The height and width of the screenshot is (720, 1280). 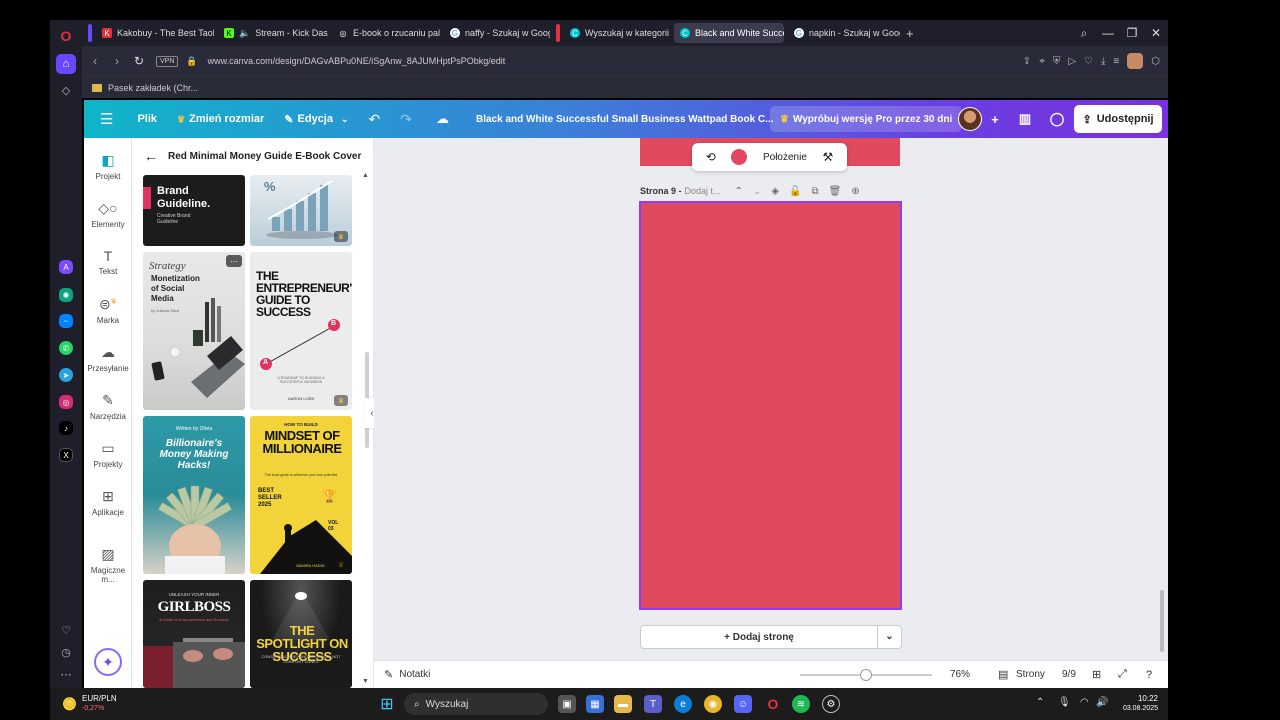 I want to click on share-page-icon: ⇪, so click(x=1027, y=61).